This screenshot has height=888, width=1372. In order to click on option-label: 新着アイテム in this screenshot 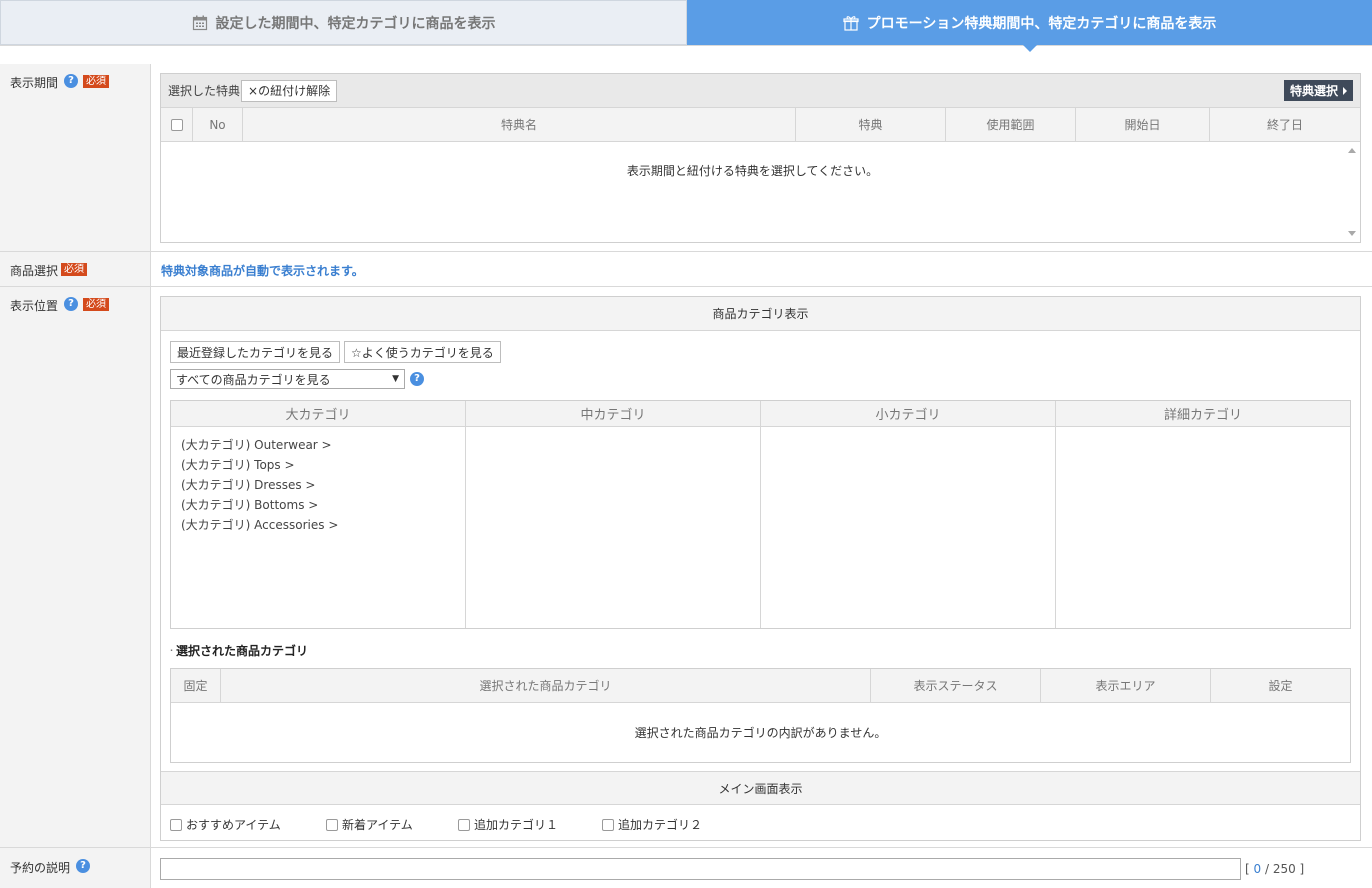, I will do `click(377, 825)`.